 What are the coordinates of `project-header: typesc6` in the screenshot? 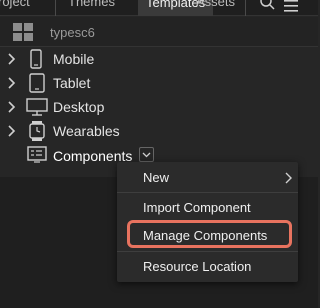 It's located at (159, 32).